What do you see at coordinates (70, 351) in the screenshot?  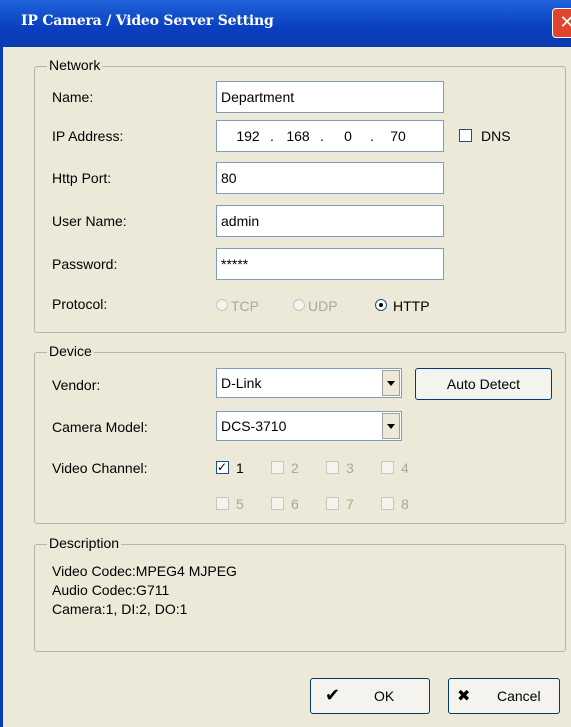 I see `device-legend: Device` at bounding box center [70, 351].